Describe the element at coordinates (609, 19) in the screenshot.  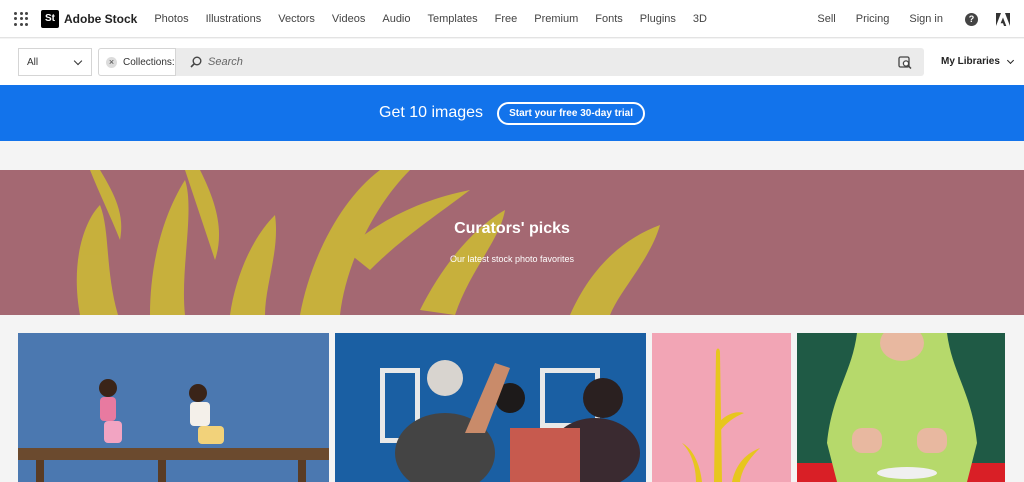
I see `nav-fonts: Fonts` at that location.